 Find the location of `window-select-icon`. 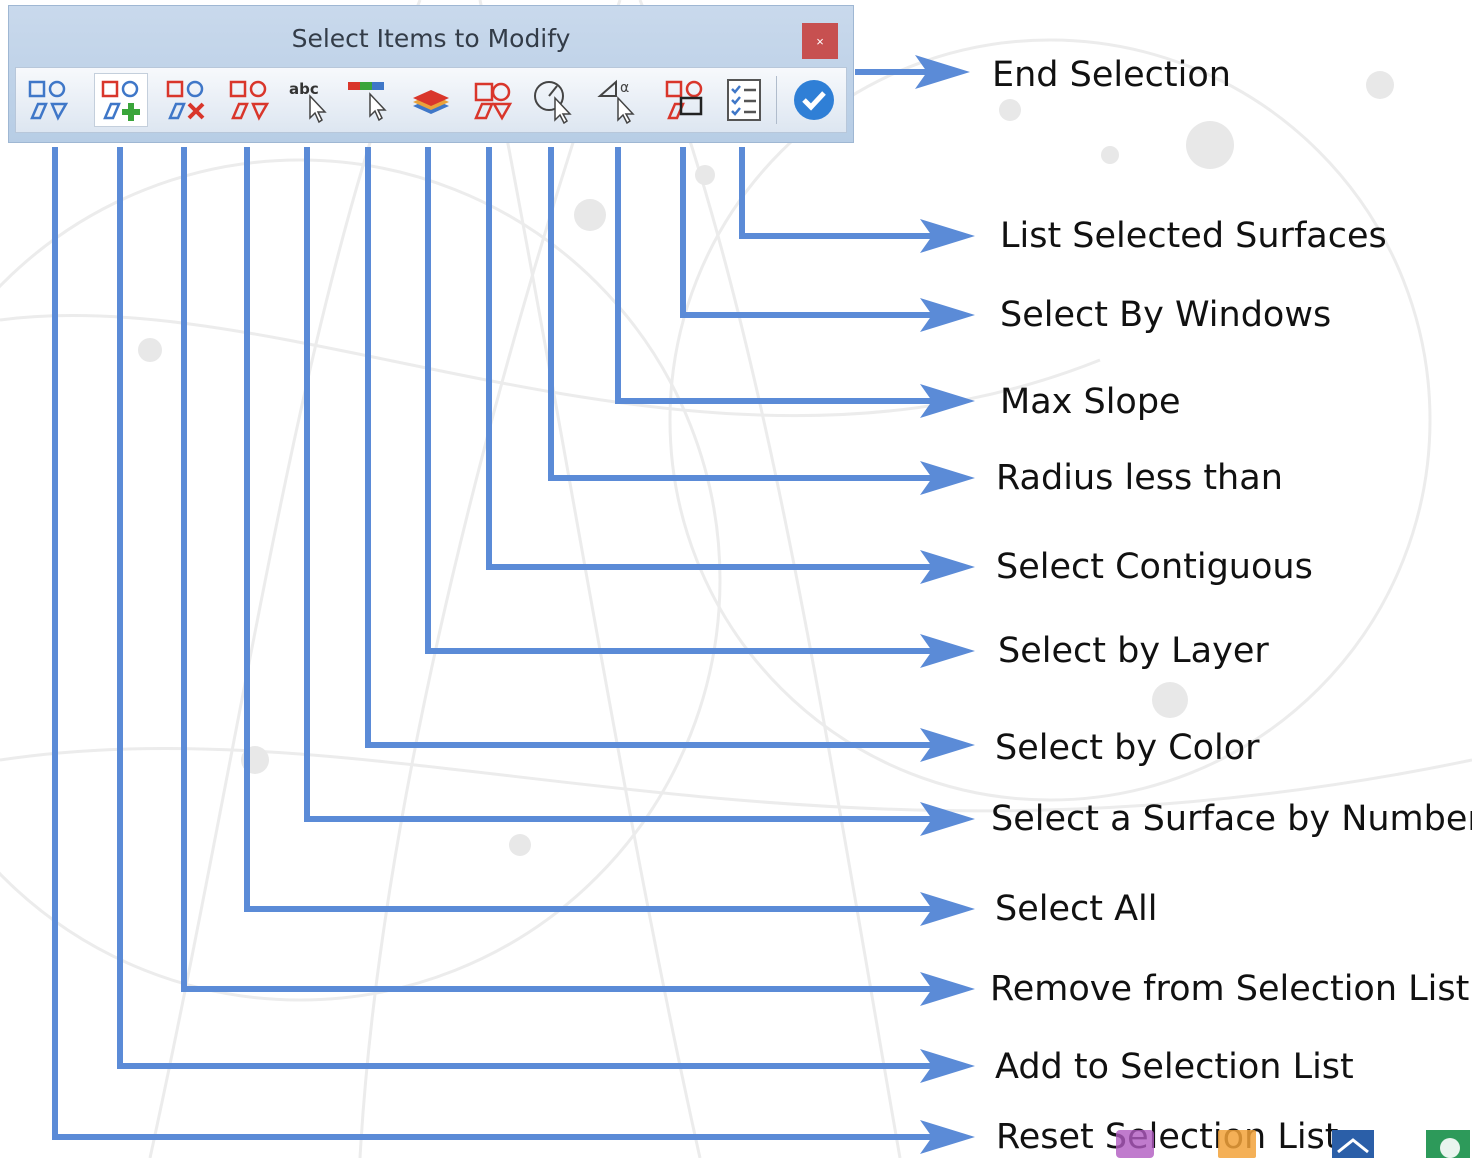

window-select-icon is located at coordinates (684, 100).